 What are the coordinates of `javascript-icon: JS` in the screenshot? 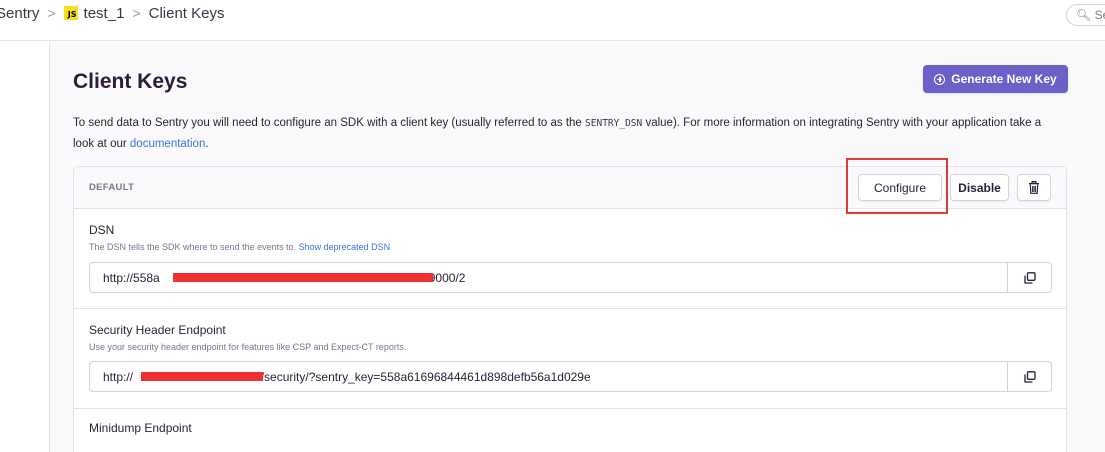 It's located at (70, 13).